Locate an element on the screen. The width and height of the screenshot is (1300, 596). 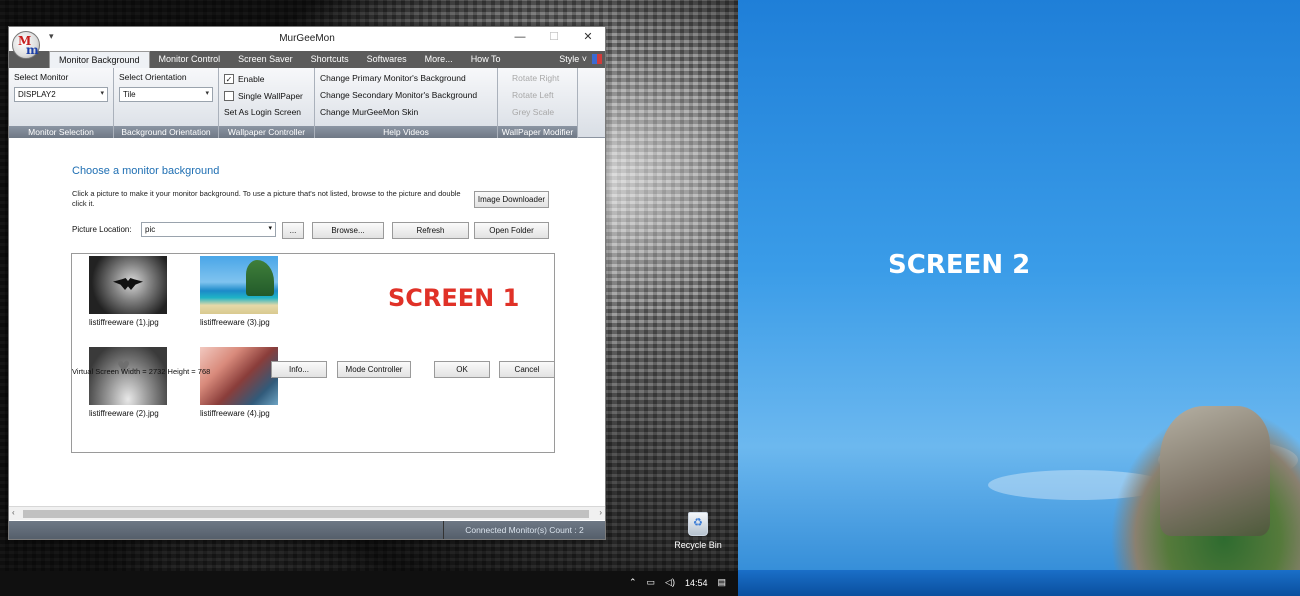
close-button: ✕ is located at coordinates (588, 38).